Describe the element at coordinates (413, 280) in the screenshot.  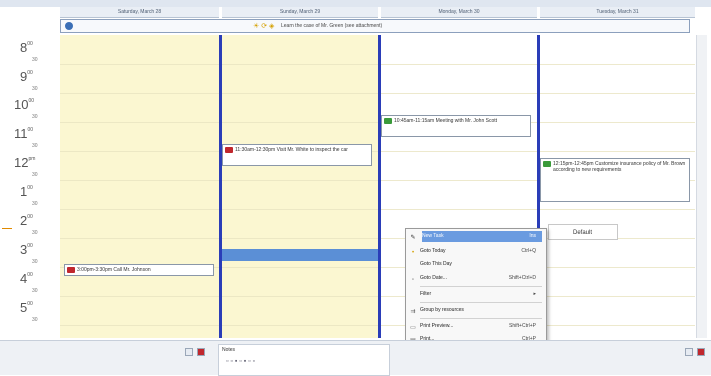
I see `calendar-icon: ▫` at that location.